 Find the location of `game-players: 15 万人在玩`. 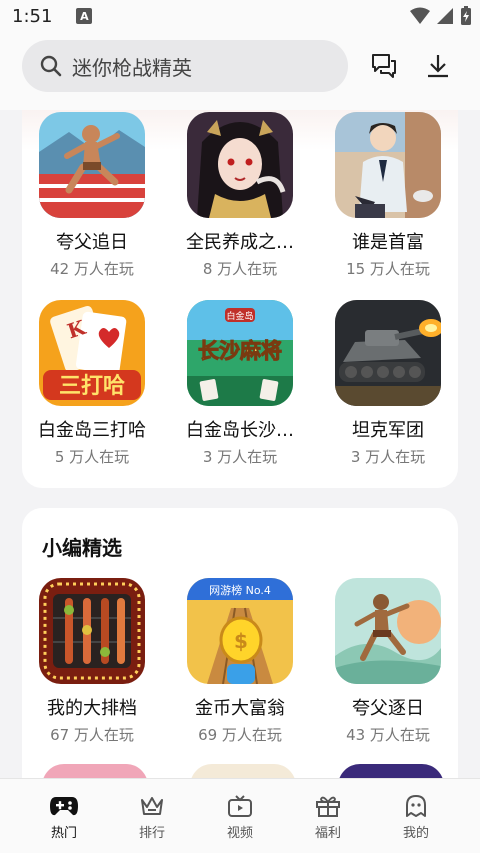

game-players: 15 万人在玩 is located at coordinates (388, 269).